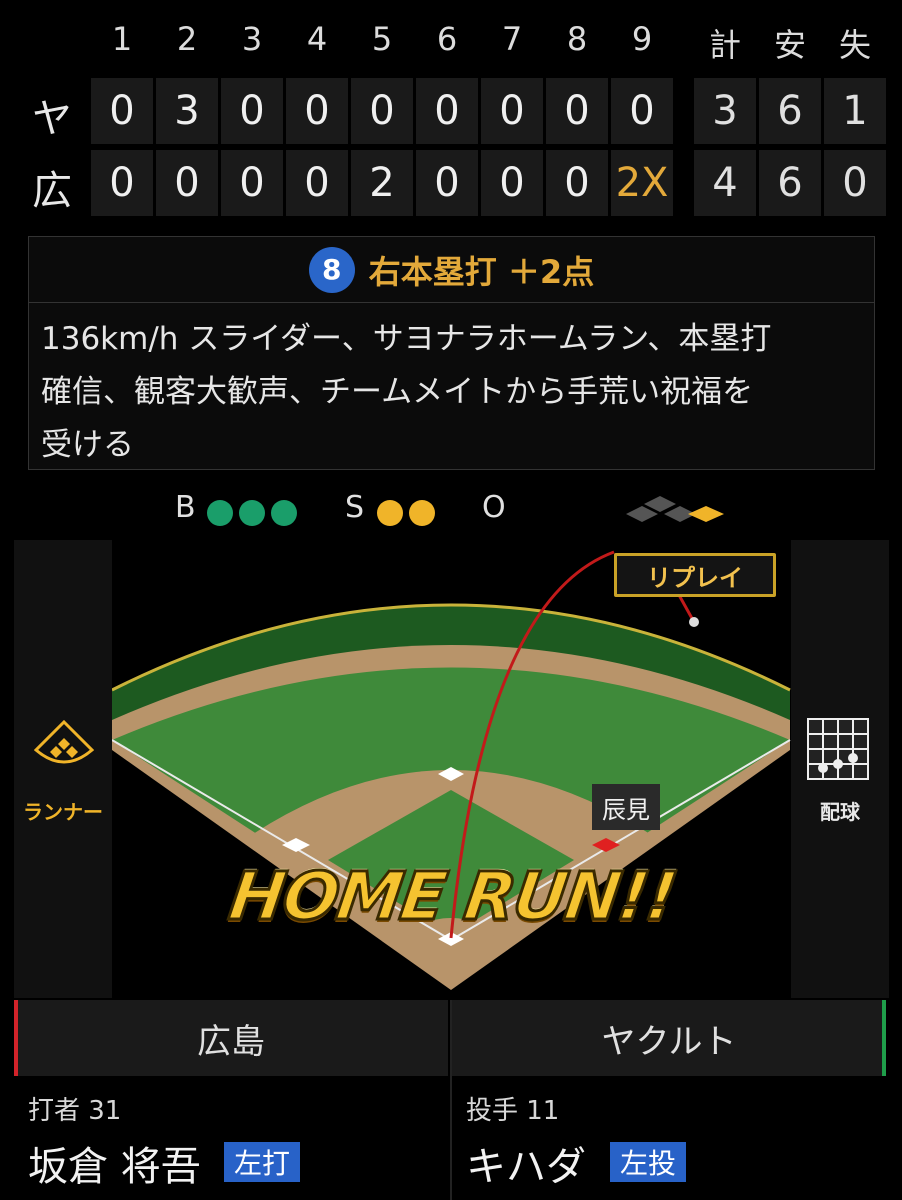 The height and width of the screenshot is (1200, 902). What do you see at coordinates (675, 509) in the screenshot?
I see `bases-icon` at bounding box center [675, 509].